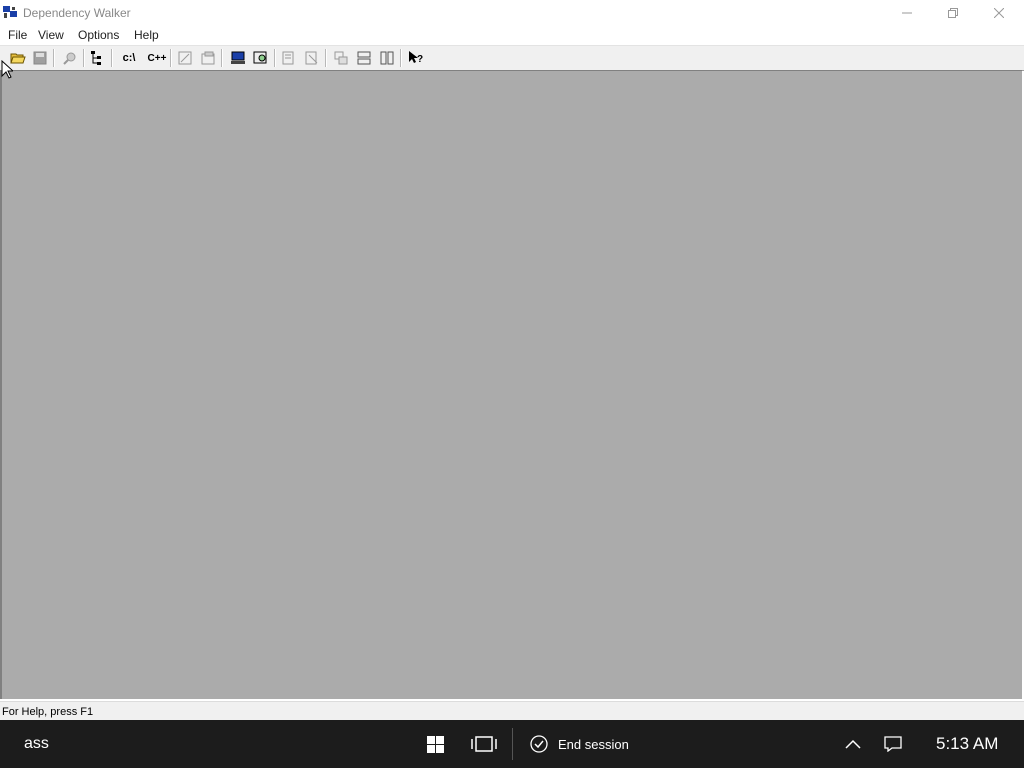 This screenshot has width=1024, height=768. Describe the element at coordinates (51, 35) in the screenshot. I see `menu-view: View` at that location.